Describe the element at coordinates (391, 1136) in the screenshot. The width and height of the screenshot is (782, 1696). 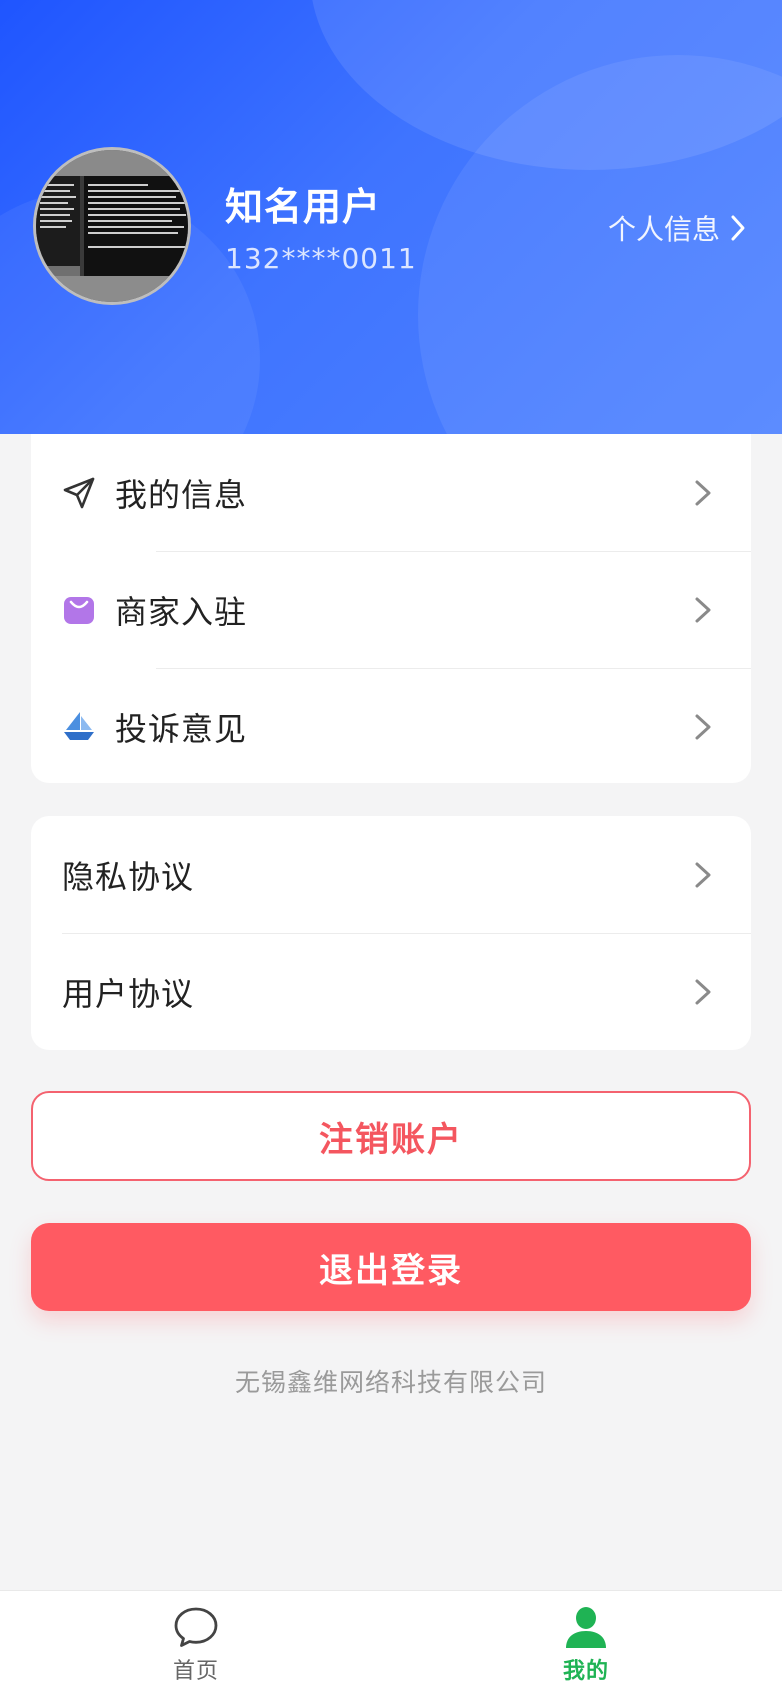
I see `deregister-account-button: 注销账户` at that location.